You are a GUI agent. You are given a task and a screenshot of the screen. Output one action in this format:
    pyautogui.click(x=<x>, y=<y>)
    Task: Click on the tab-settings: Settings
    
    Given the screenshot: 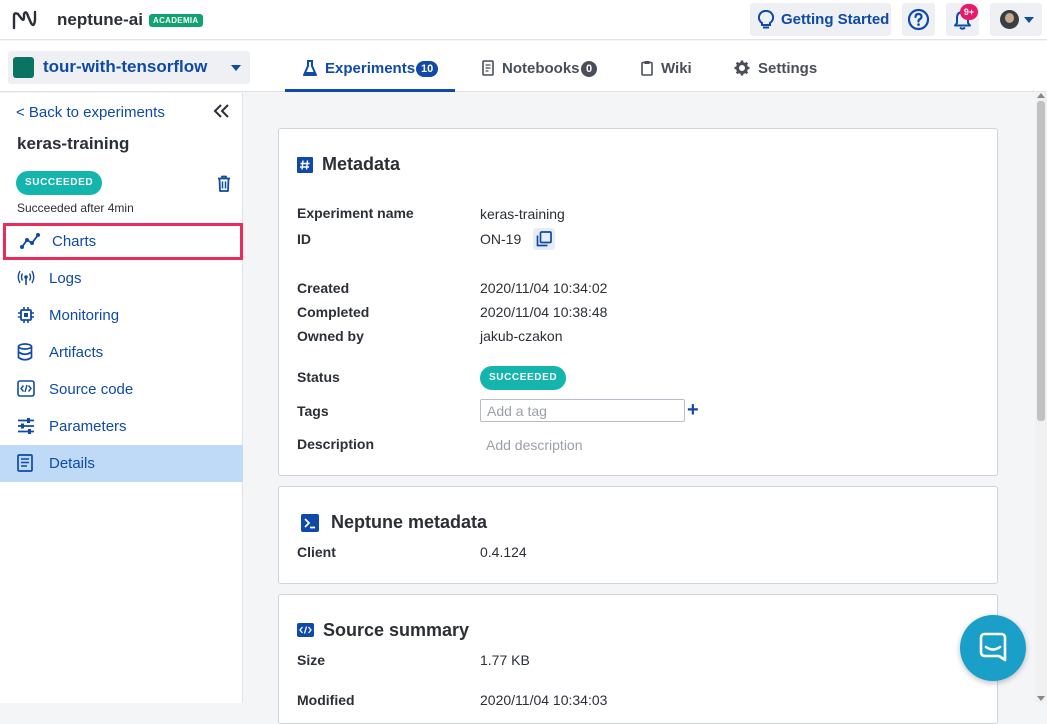 What is the action you would take?
    pyautogui.click(x=778, y=69)
    